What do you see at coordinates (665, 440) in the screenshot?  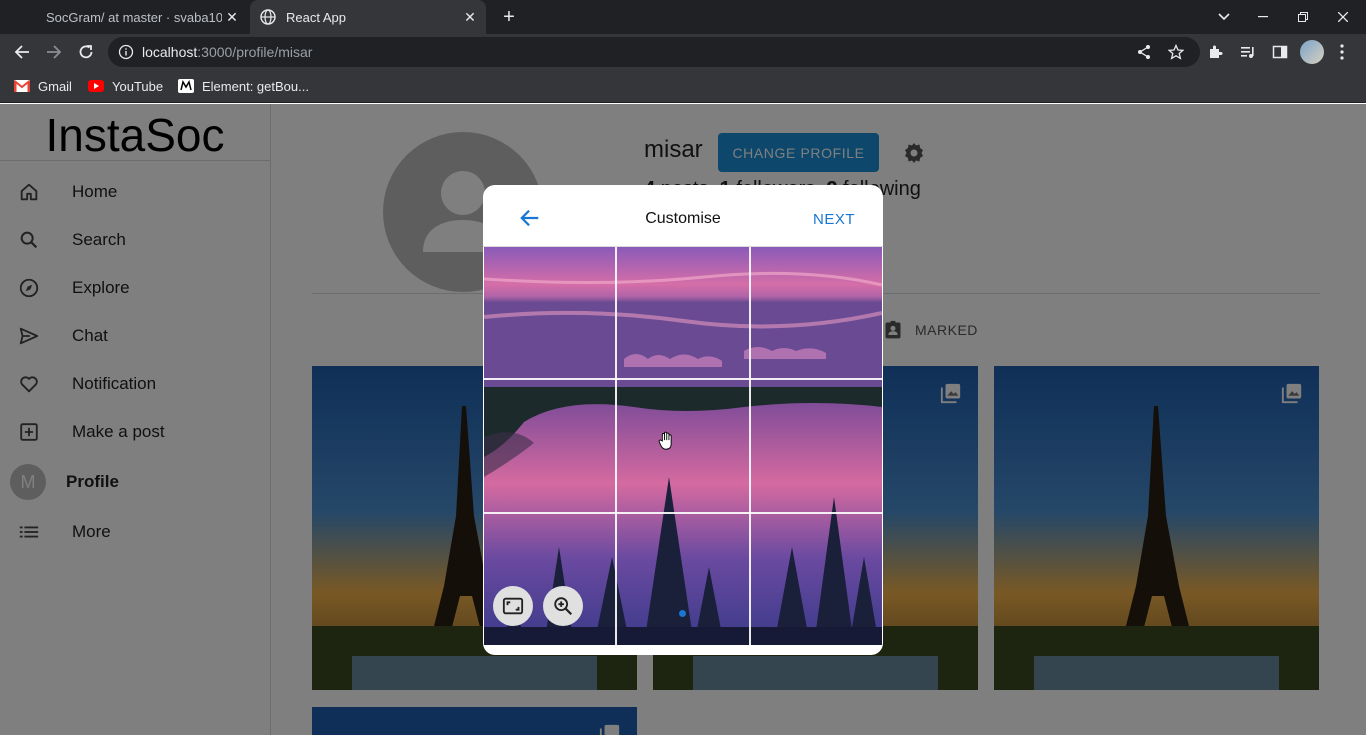 I see `grab-hand-cursor-icon` at bounding box center [665, 440].